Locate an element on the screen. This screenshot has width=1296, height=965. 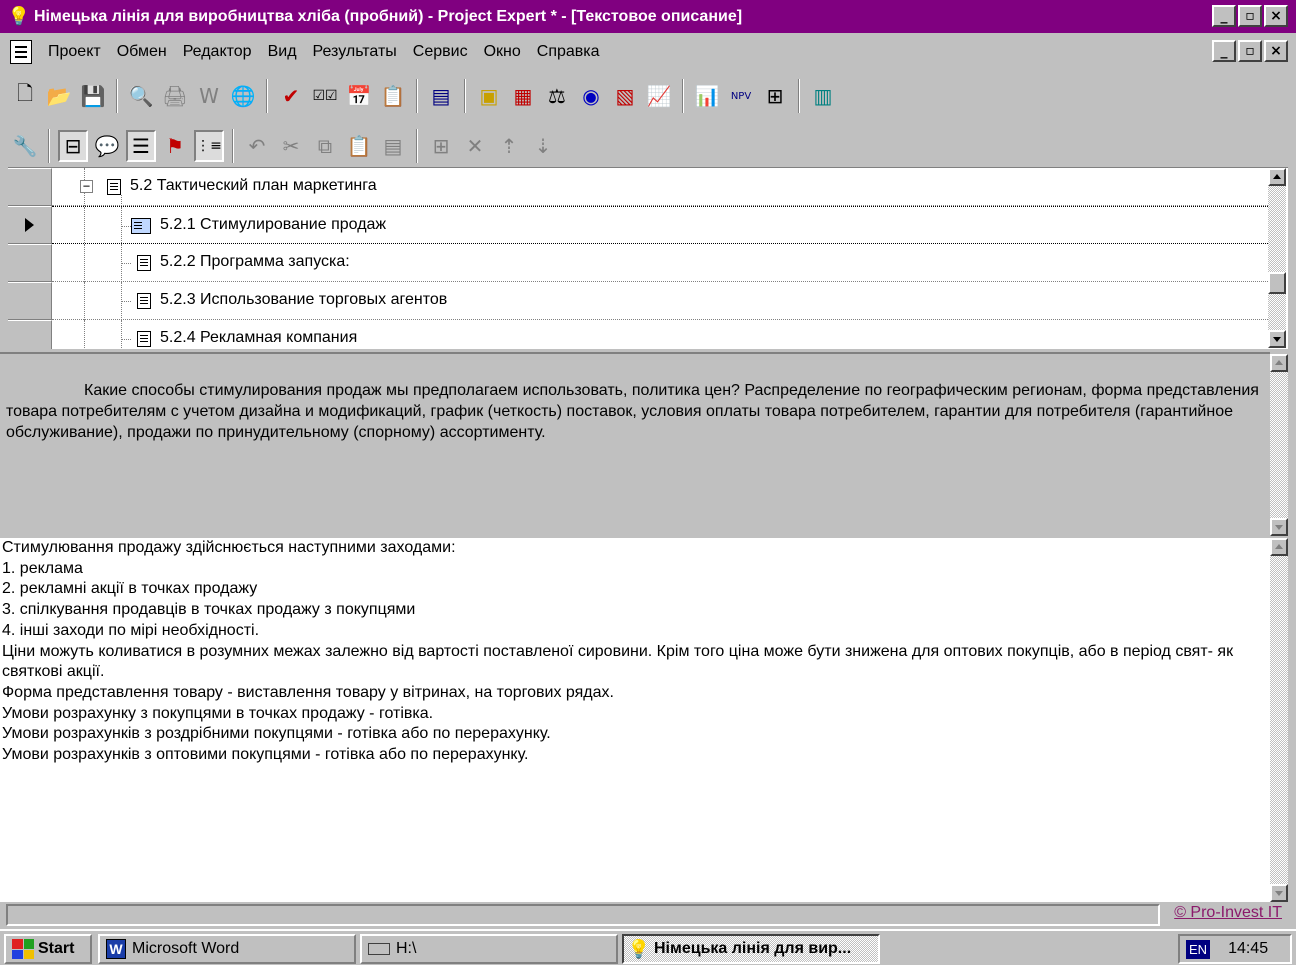
menu-help: Справка is located at coordinates (568, 52).